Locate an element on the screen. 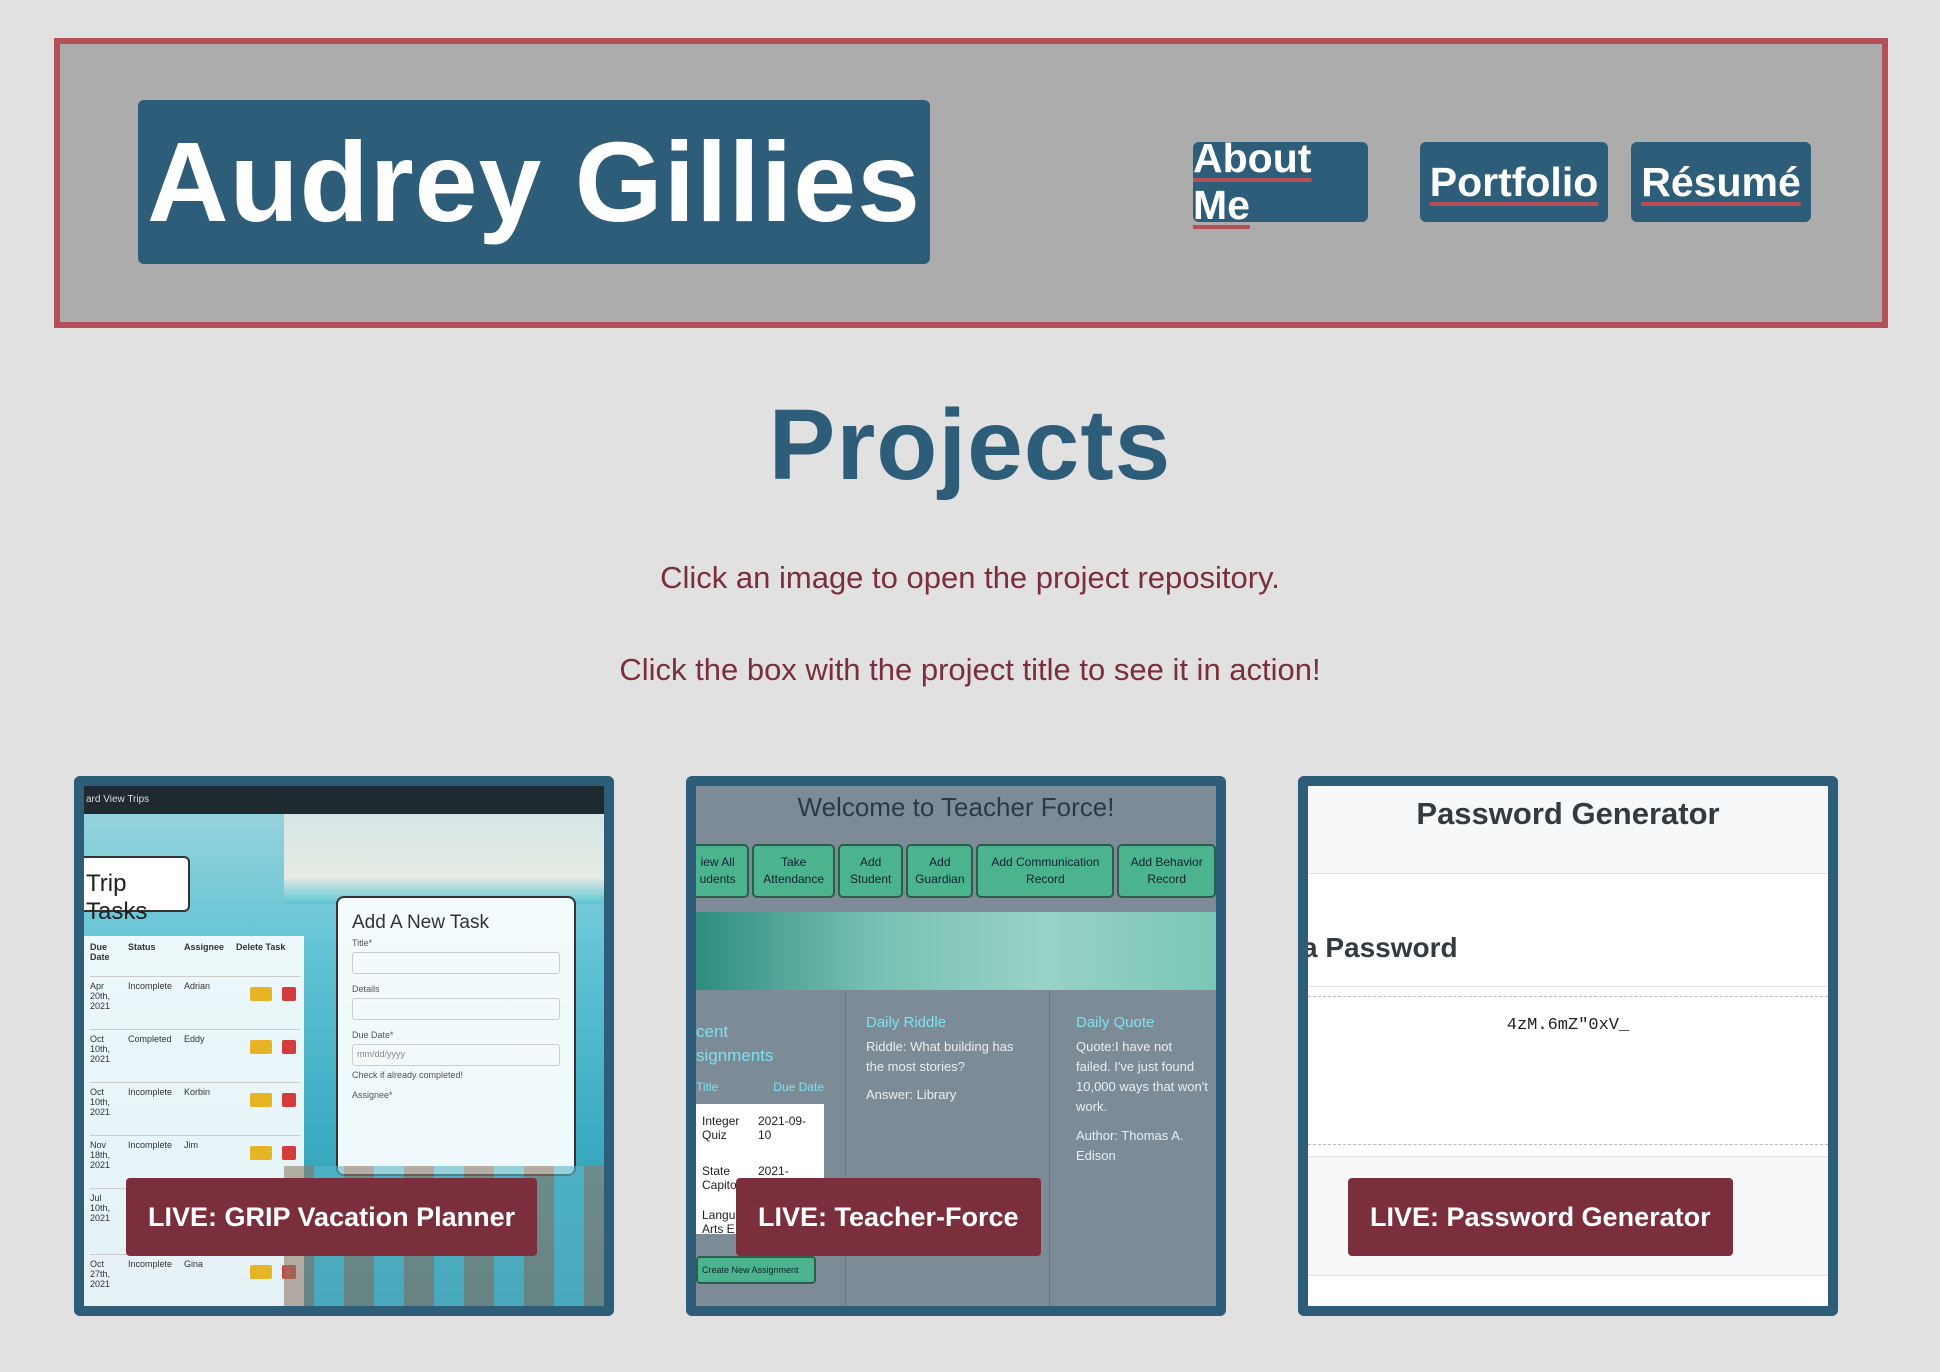 The height and width of the screenshot is (1372, 1940). nav-about-me-button: About Me is located at coordinates (1280, 181).